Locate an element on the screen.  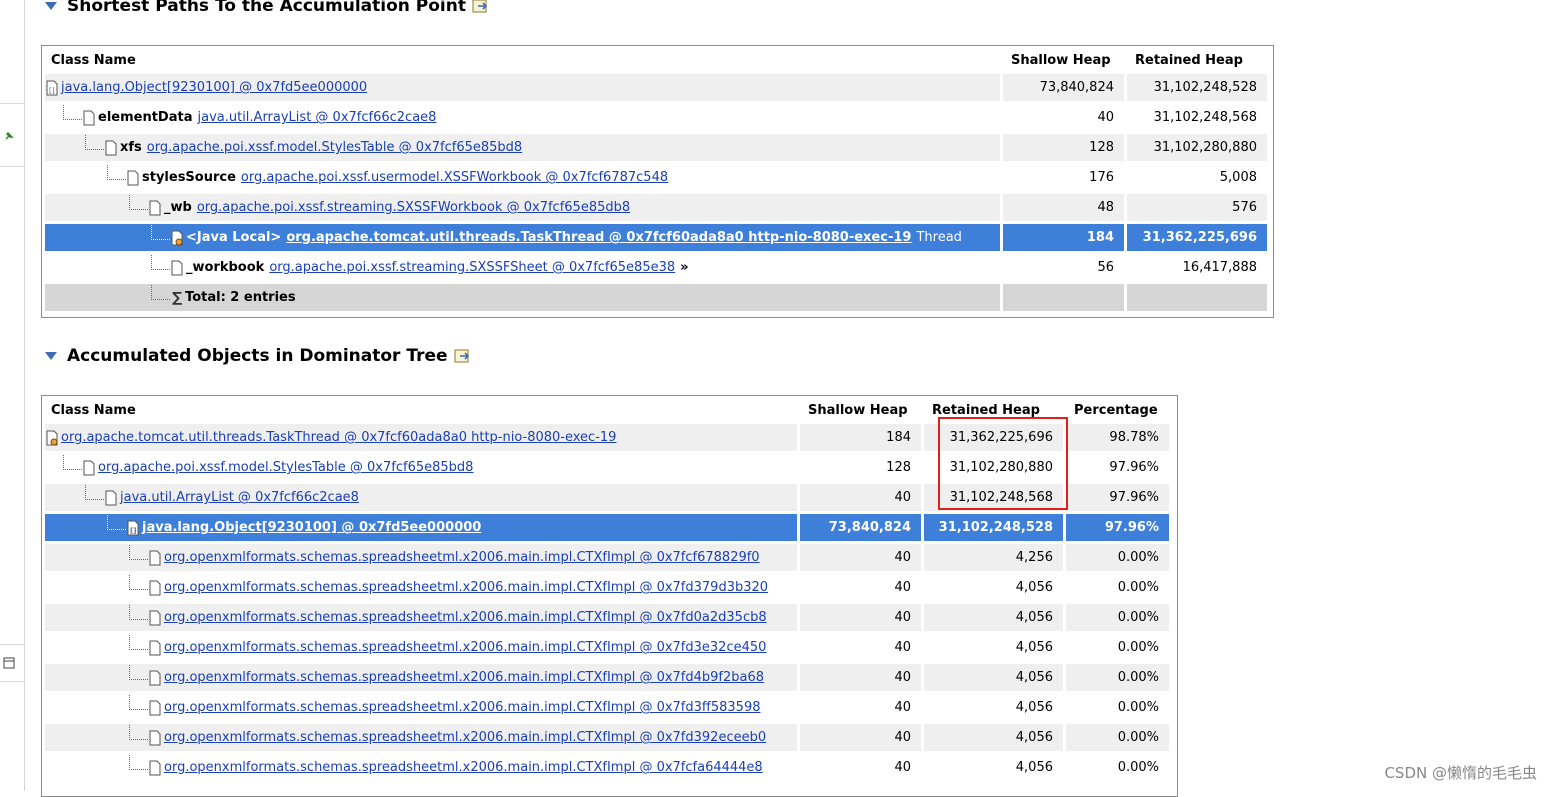
section-dominator-tree: Accumulated Objects in Dominator Tree is located at coordinates (258, 356).